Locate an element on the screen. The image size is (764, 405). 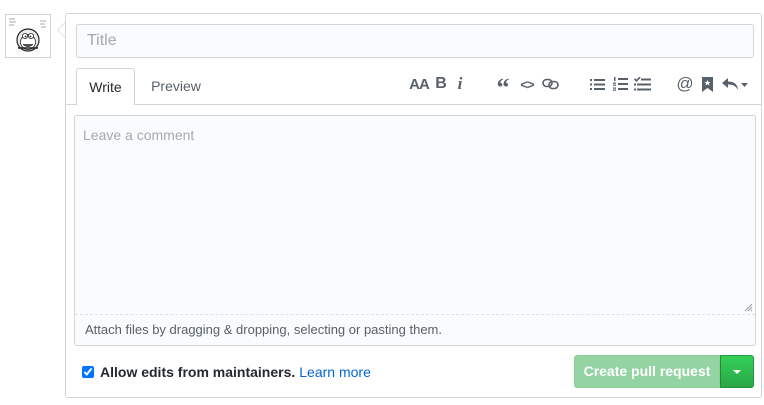
tab-divider is located at coordinates (413, 104).